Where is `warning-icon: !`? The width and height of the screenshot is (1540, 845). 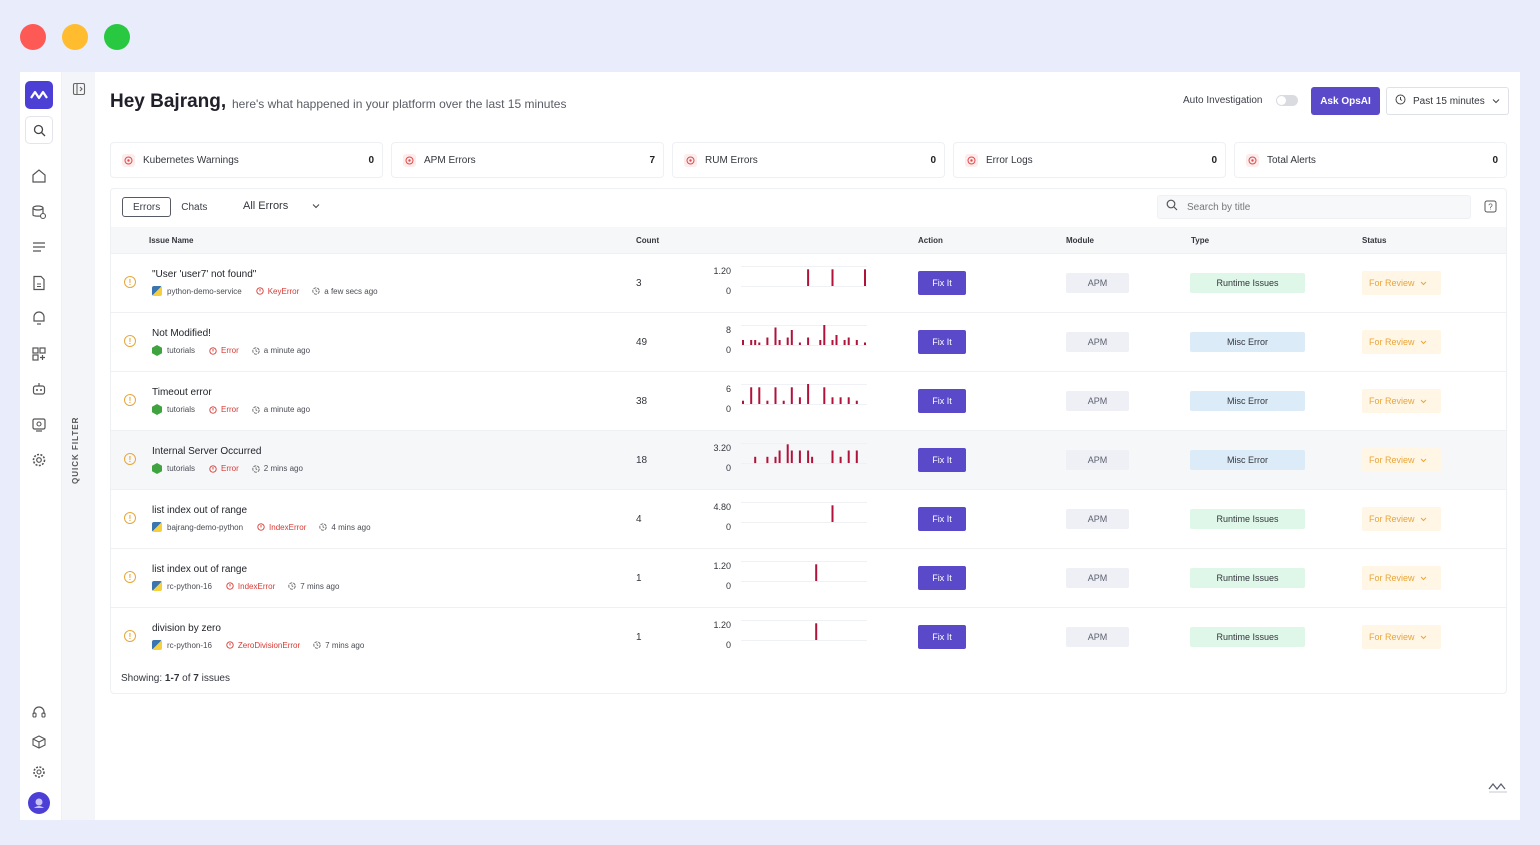 warning-icon: ! is located at coordinates (130, 341).